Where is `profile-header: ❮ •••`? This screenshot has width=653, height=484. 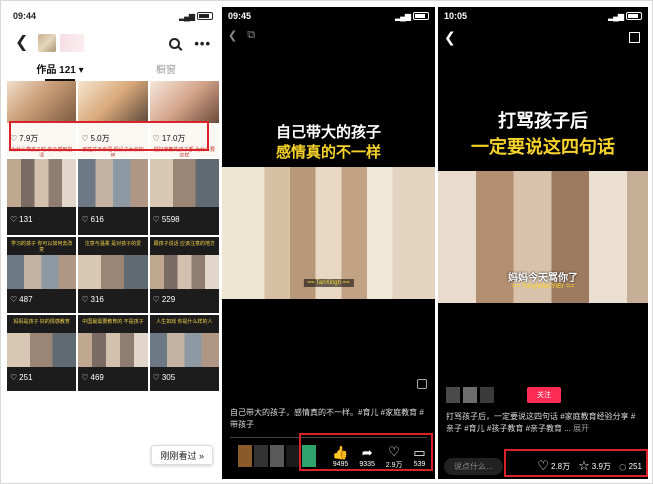 profile-header: ❮ ••• is located at coordinates (113, 43).